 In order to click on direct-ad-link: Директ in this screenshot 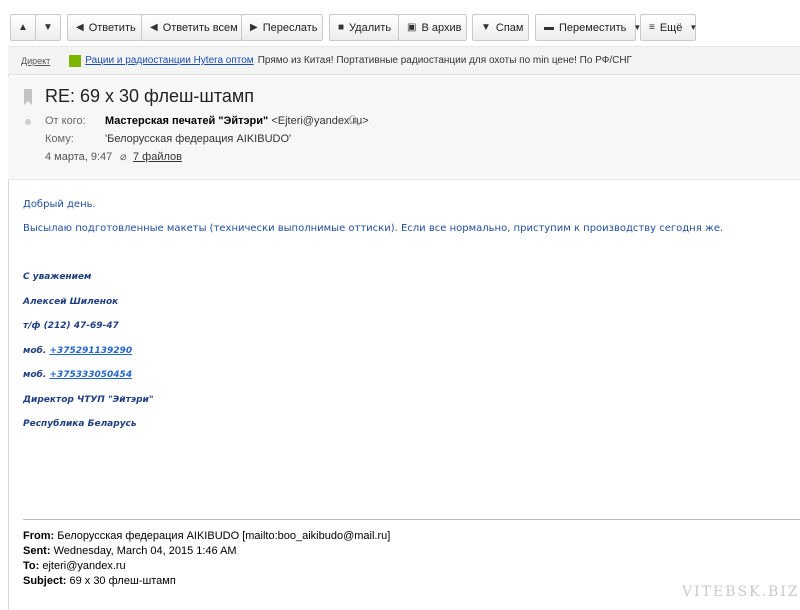, I will do `click(35, 61)`.